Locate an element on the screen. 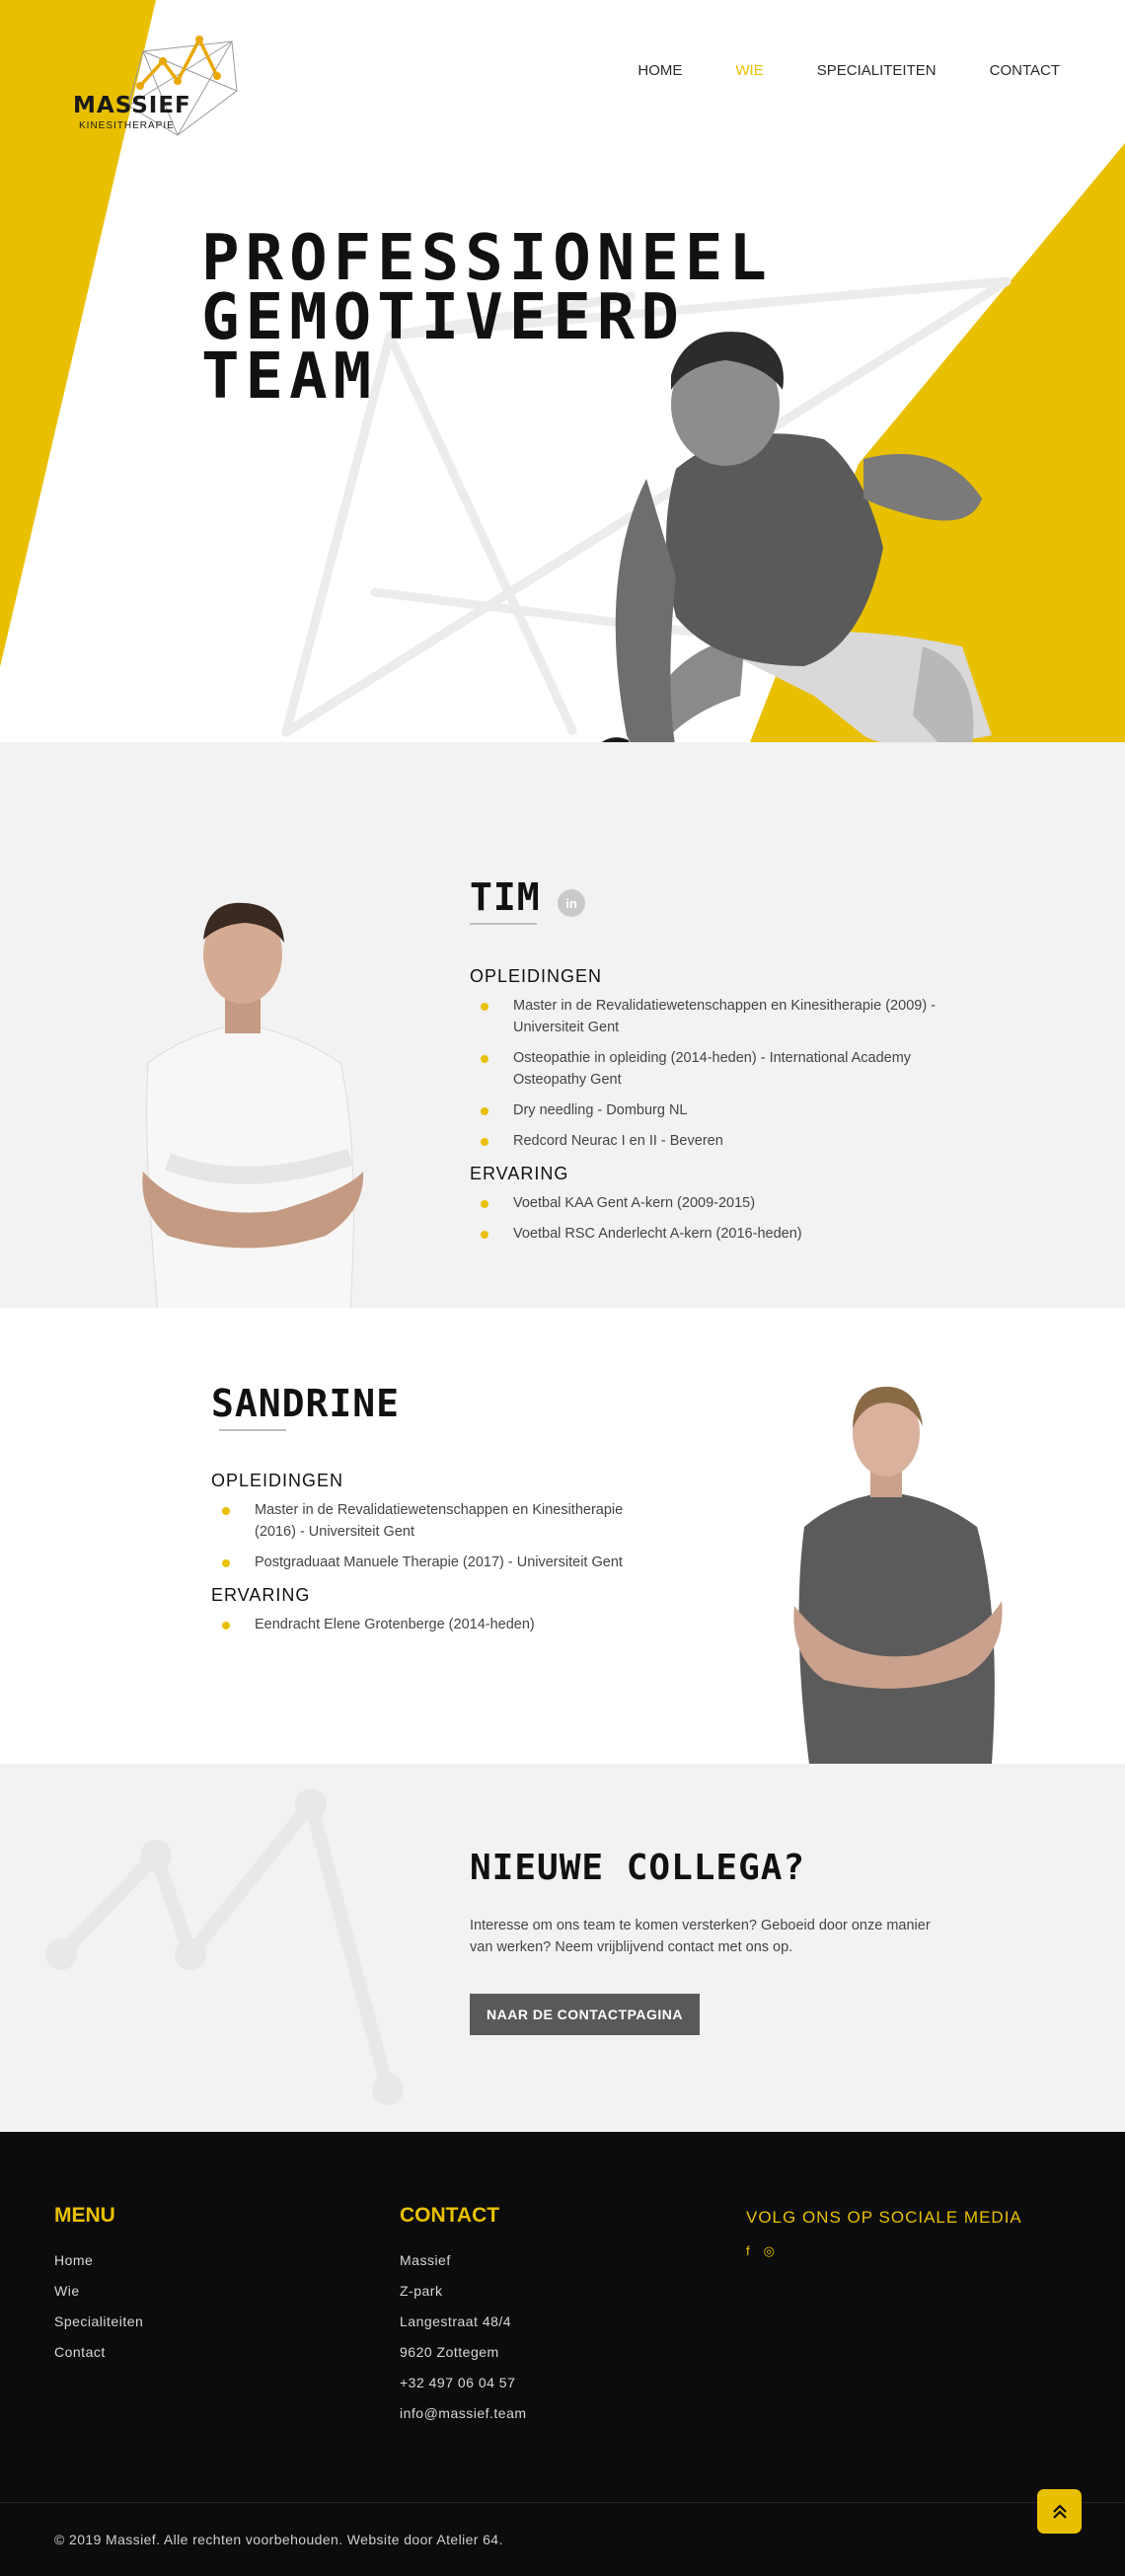 Image resolution: width=1125 pixels, height=2576 pixels. social-links: f ◎ is located at coordinates (884, 2251).